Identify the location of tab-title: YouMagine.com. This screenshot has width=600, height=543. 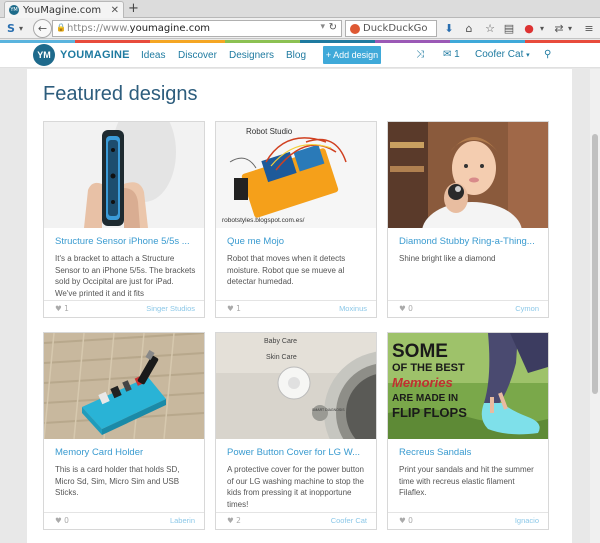
(62, 10).